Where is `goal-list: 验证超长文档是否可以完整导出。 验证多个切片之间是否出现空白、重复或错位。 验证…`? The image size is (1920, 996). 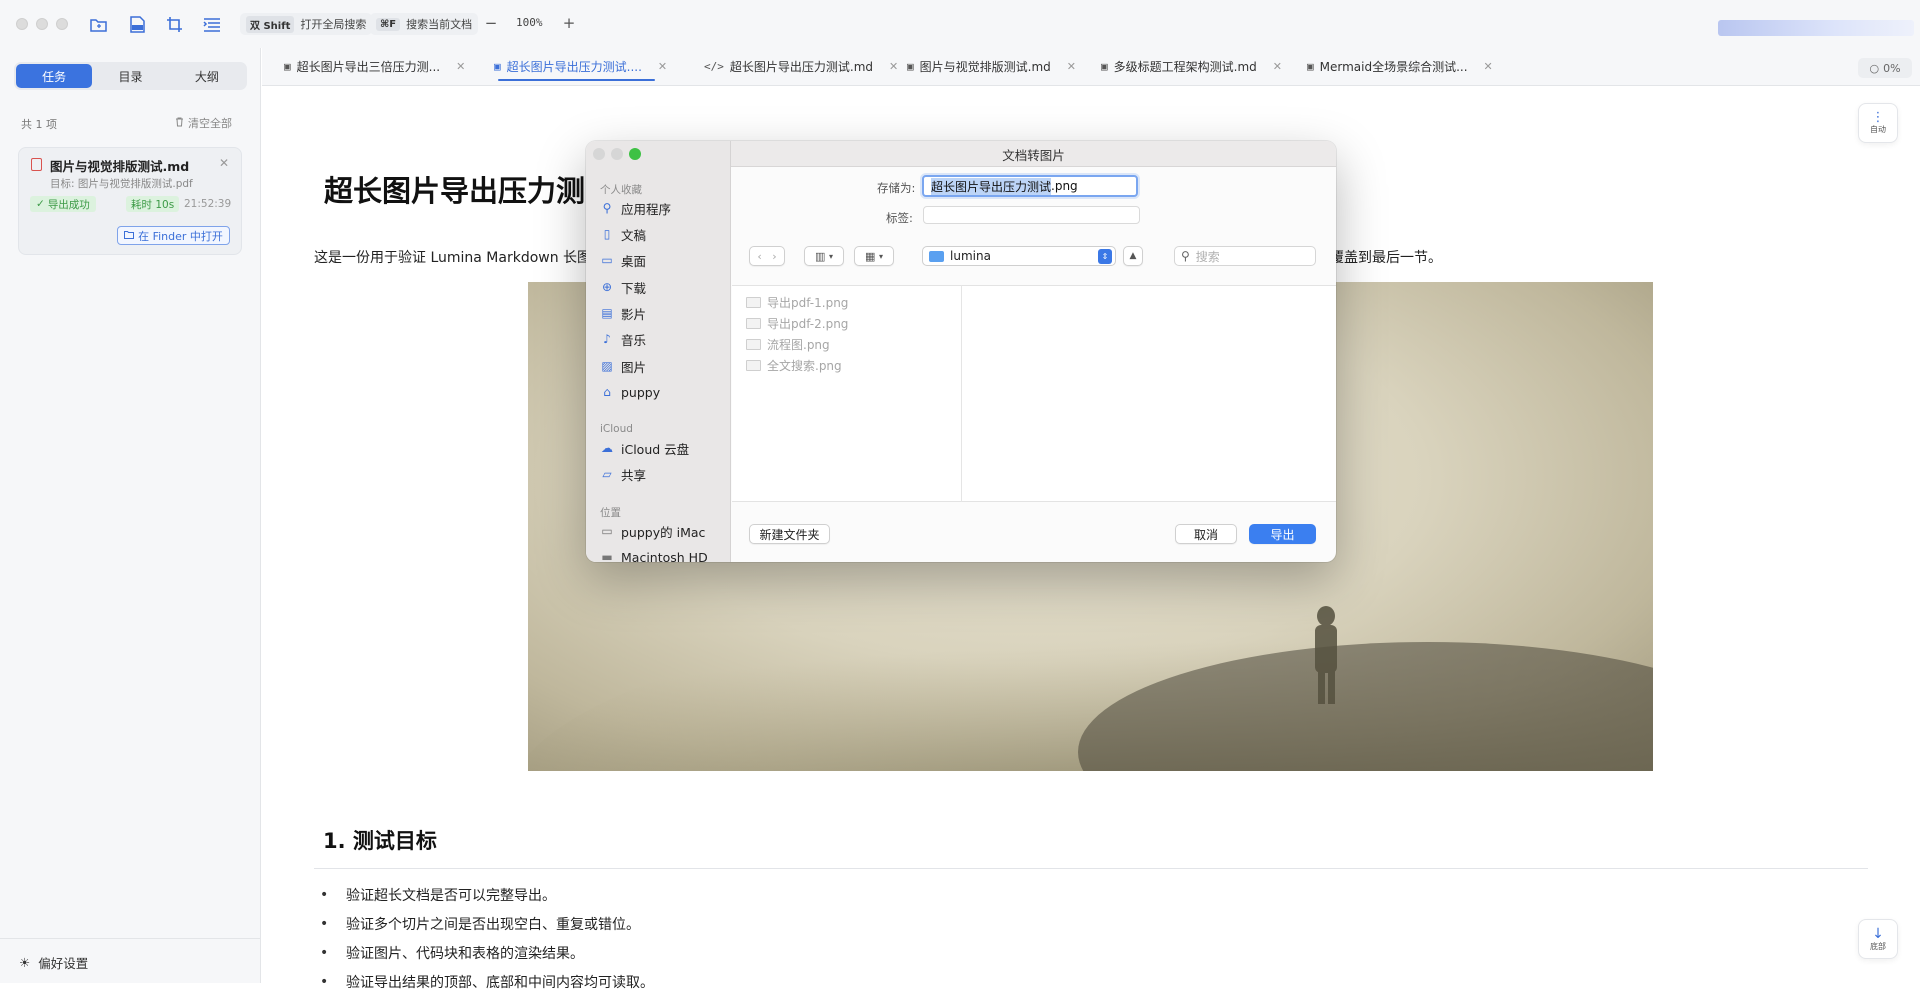
goal-list: 验证超长文档是否可以完整导出。 验证多个切片之间是否出现空白、重复或错位。 验证… is located at coordinates (1064, 938).